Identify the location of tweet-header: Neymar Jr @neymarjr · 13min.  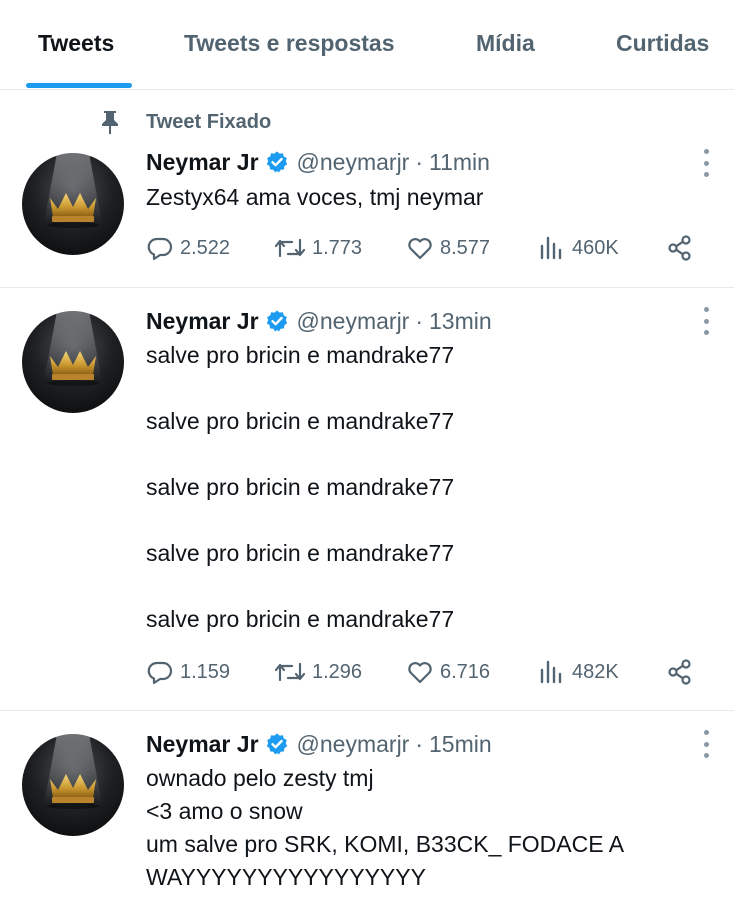
(319, 321).